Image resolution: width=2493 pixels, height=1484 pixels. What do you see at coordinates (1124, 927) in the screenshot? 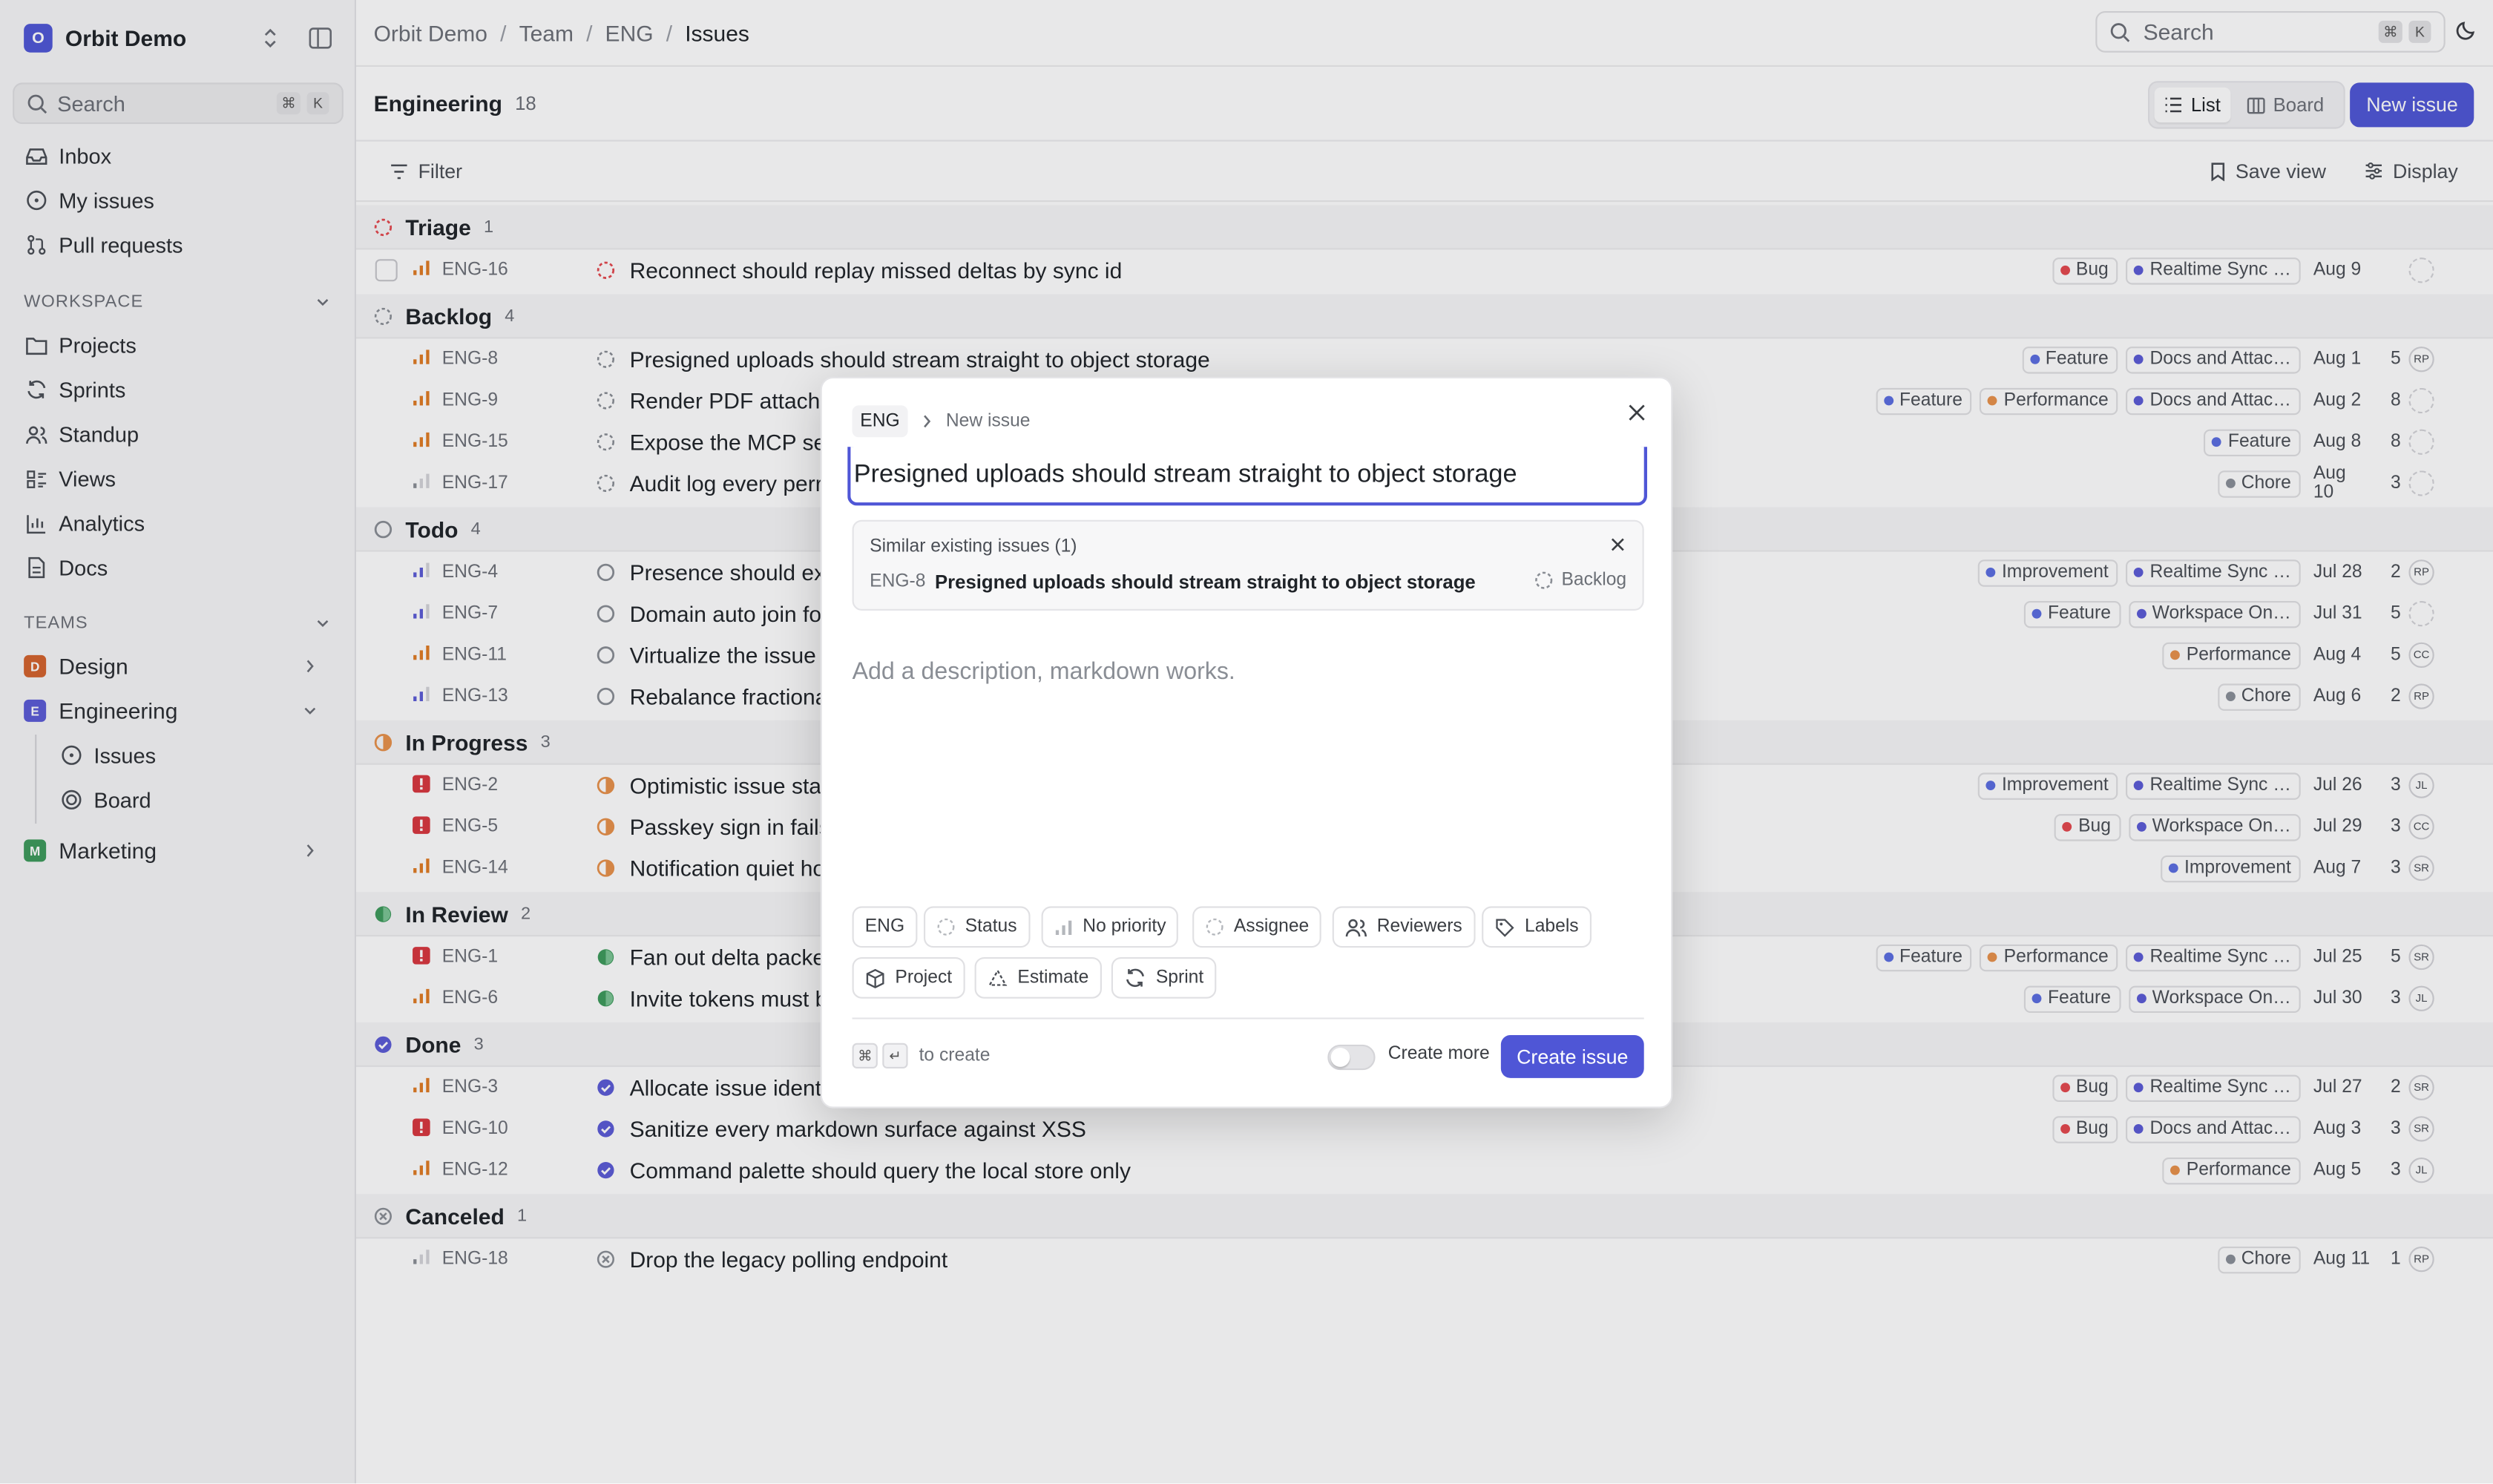
I see `chip-label: No priority` at bounding box center [1124, 927].